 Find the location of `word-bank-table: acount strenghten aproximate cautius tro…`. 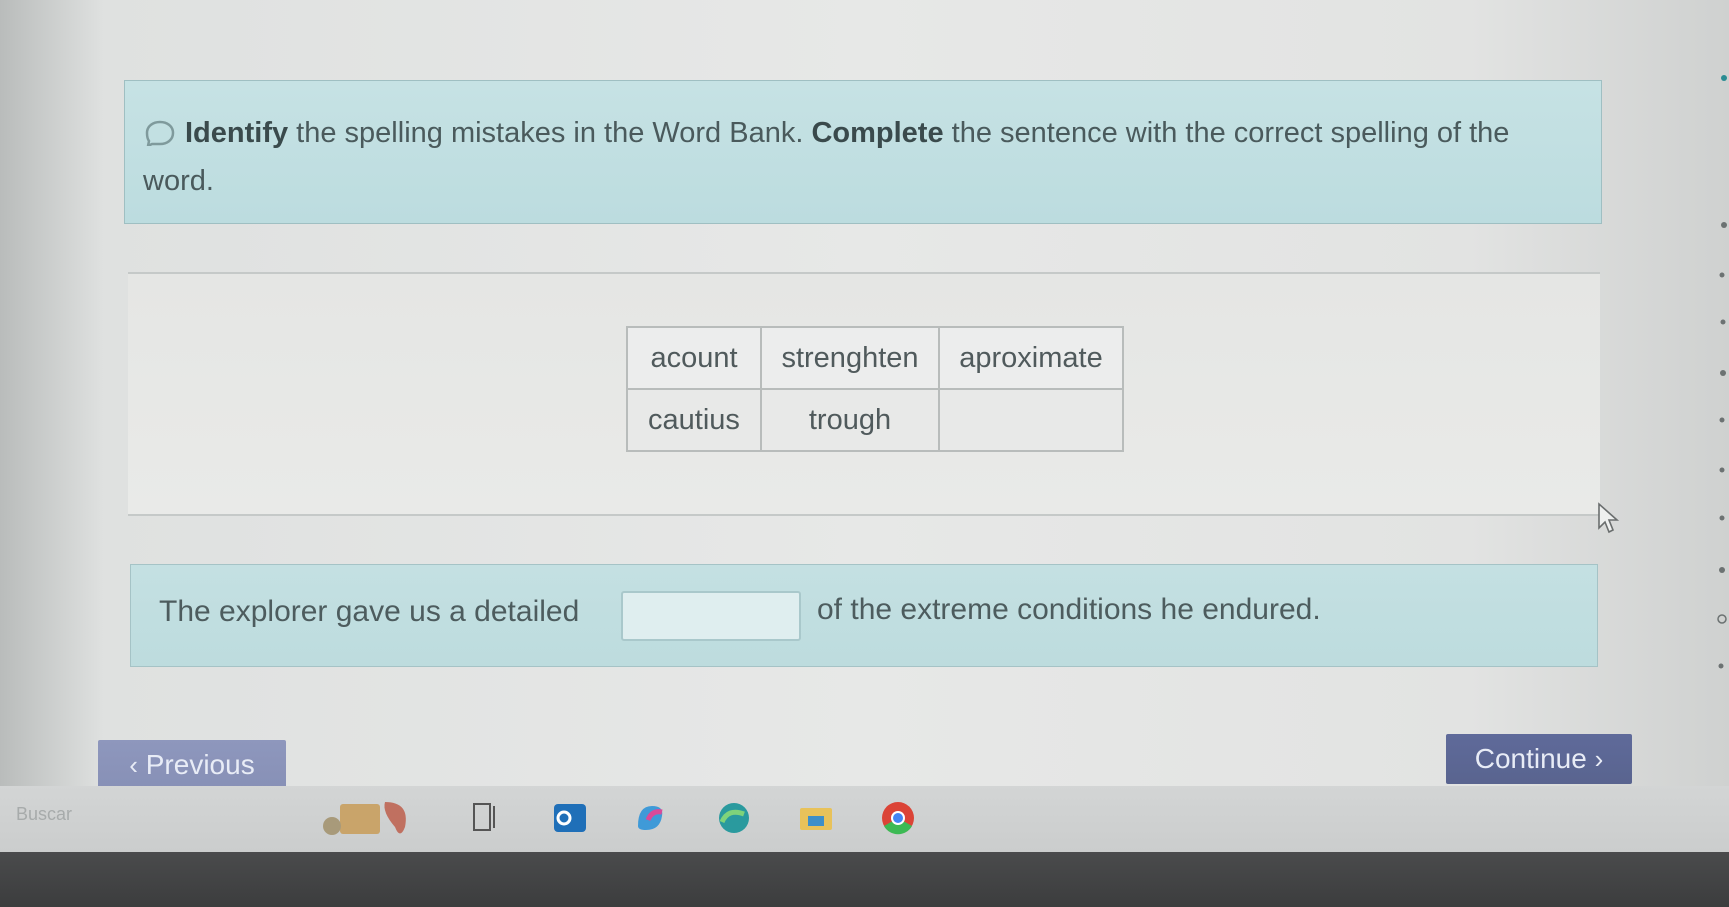

word-bank-table: acount strenghten aproximate cautius tro… is located at coordinates (875, 389).